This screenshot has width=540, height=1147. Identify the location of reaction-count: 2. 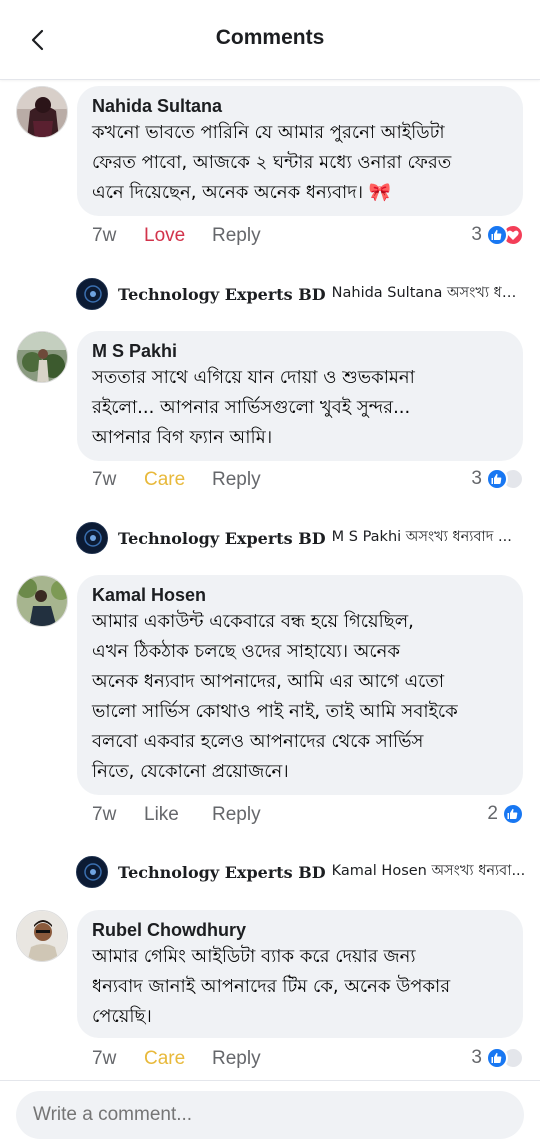
(492, 813).